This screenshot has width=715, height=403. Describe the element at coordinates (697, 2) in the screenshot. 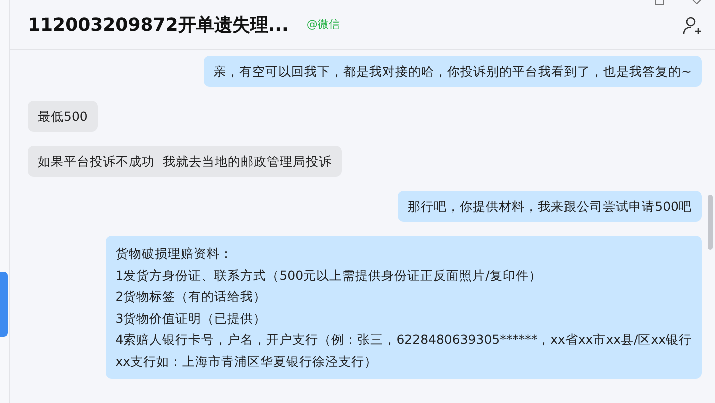

I see `close-icon` at that location.